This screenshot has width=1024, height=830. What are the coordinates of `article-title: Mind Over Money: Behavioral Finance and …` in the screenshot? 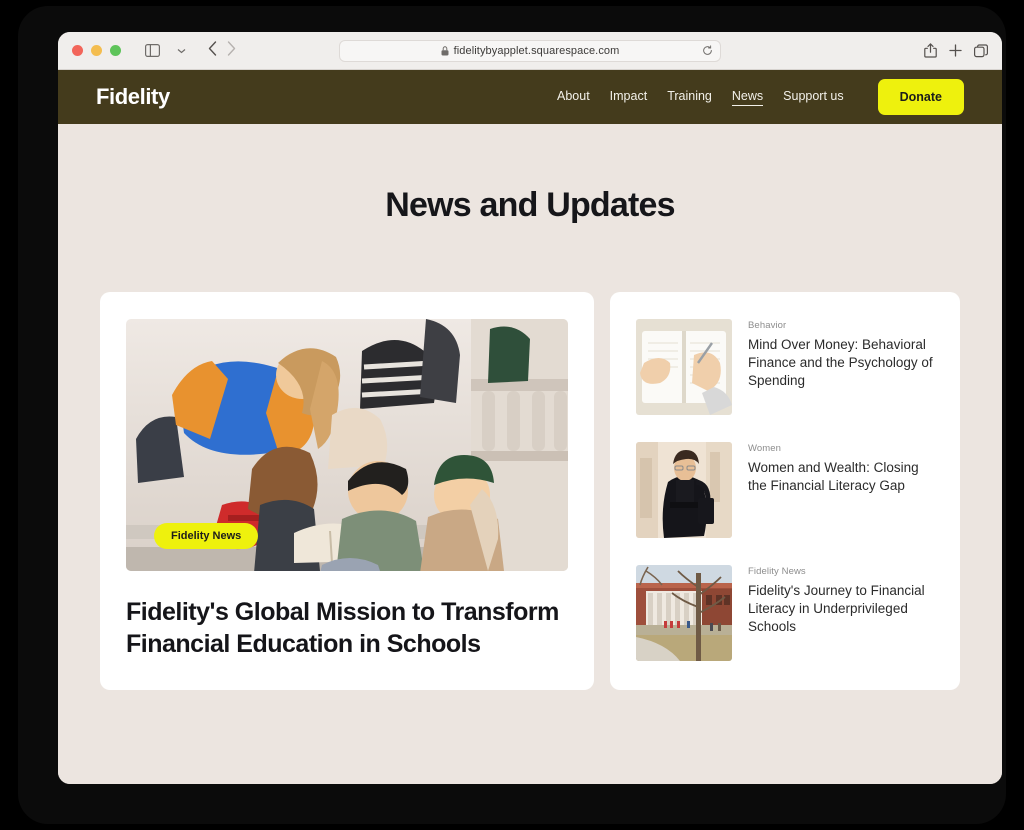 It's located at (841, 363).